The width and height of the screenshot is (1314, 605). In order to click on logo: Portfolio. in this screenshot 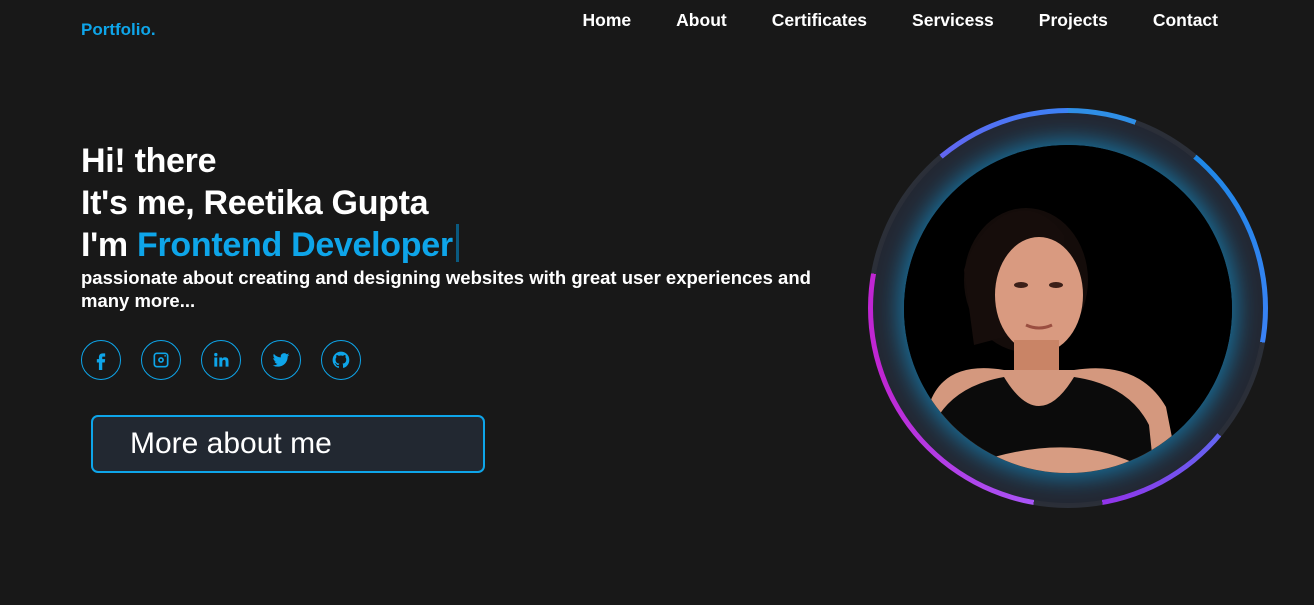, I will do `click(118, 30)`.